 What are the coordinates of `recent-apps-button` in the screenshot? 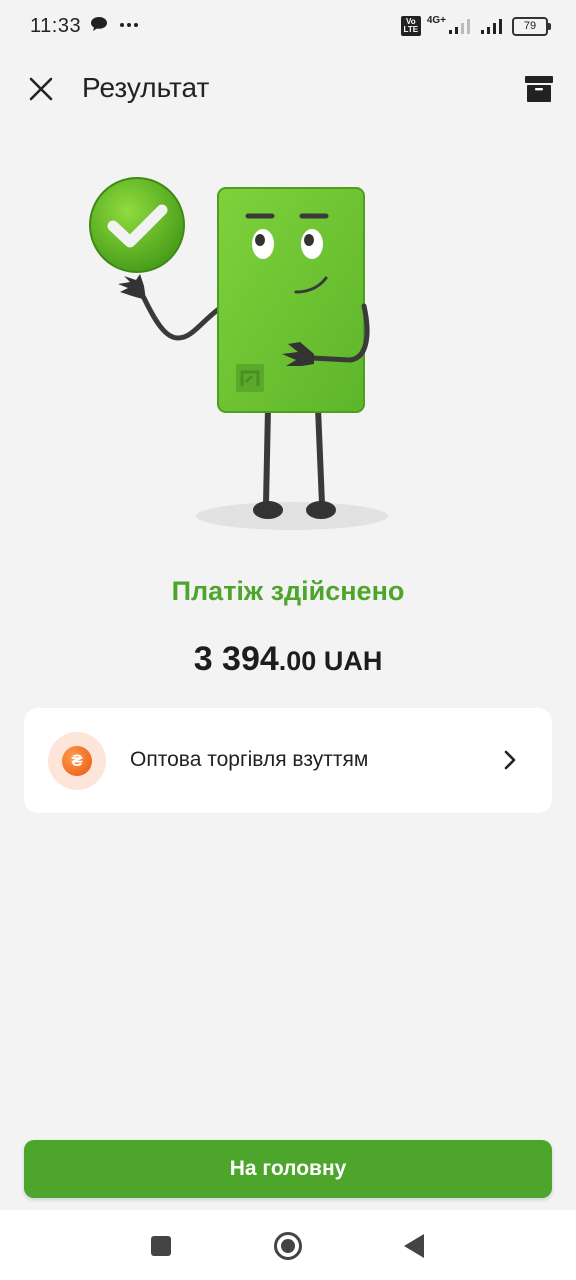 It's located at (161, 1246).